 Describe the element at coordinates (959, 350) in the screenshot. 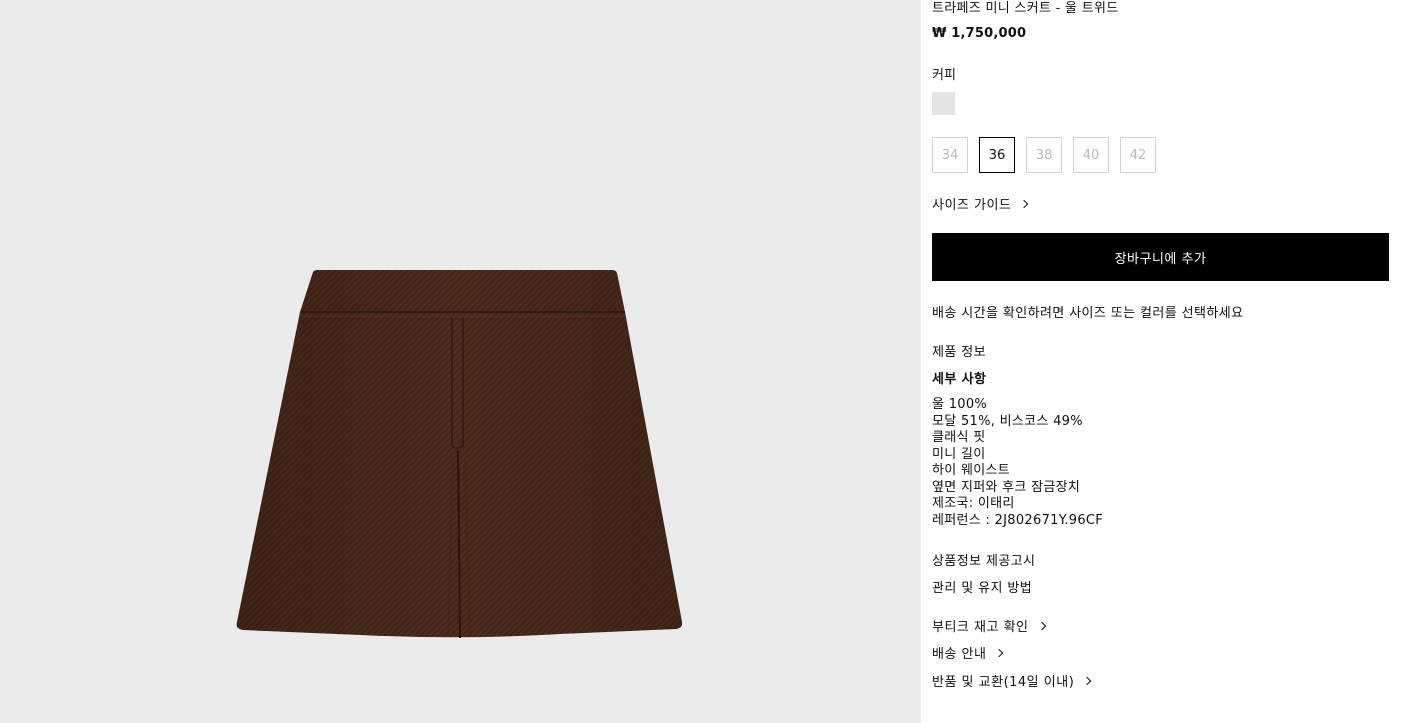

I see `product-info-heading: 제품 정보` at that location.